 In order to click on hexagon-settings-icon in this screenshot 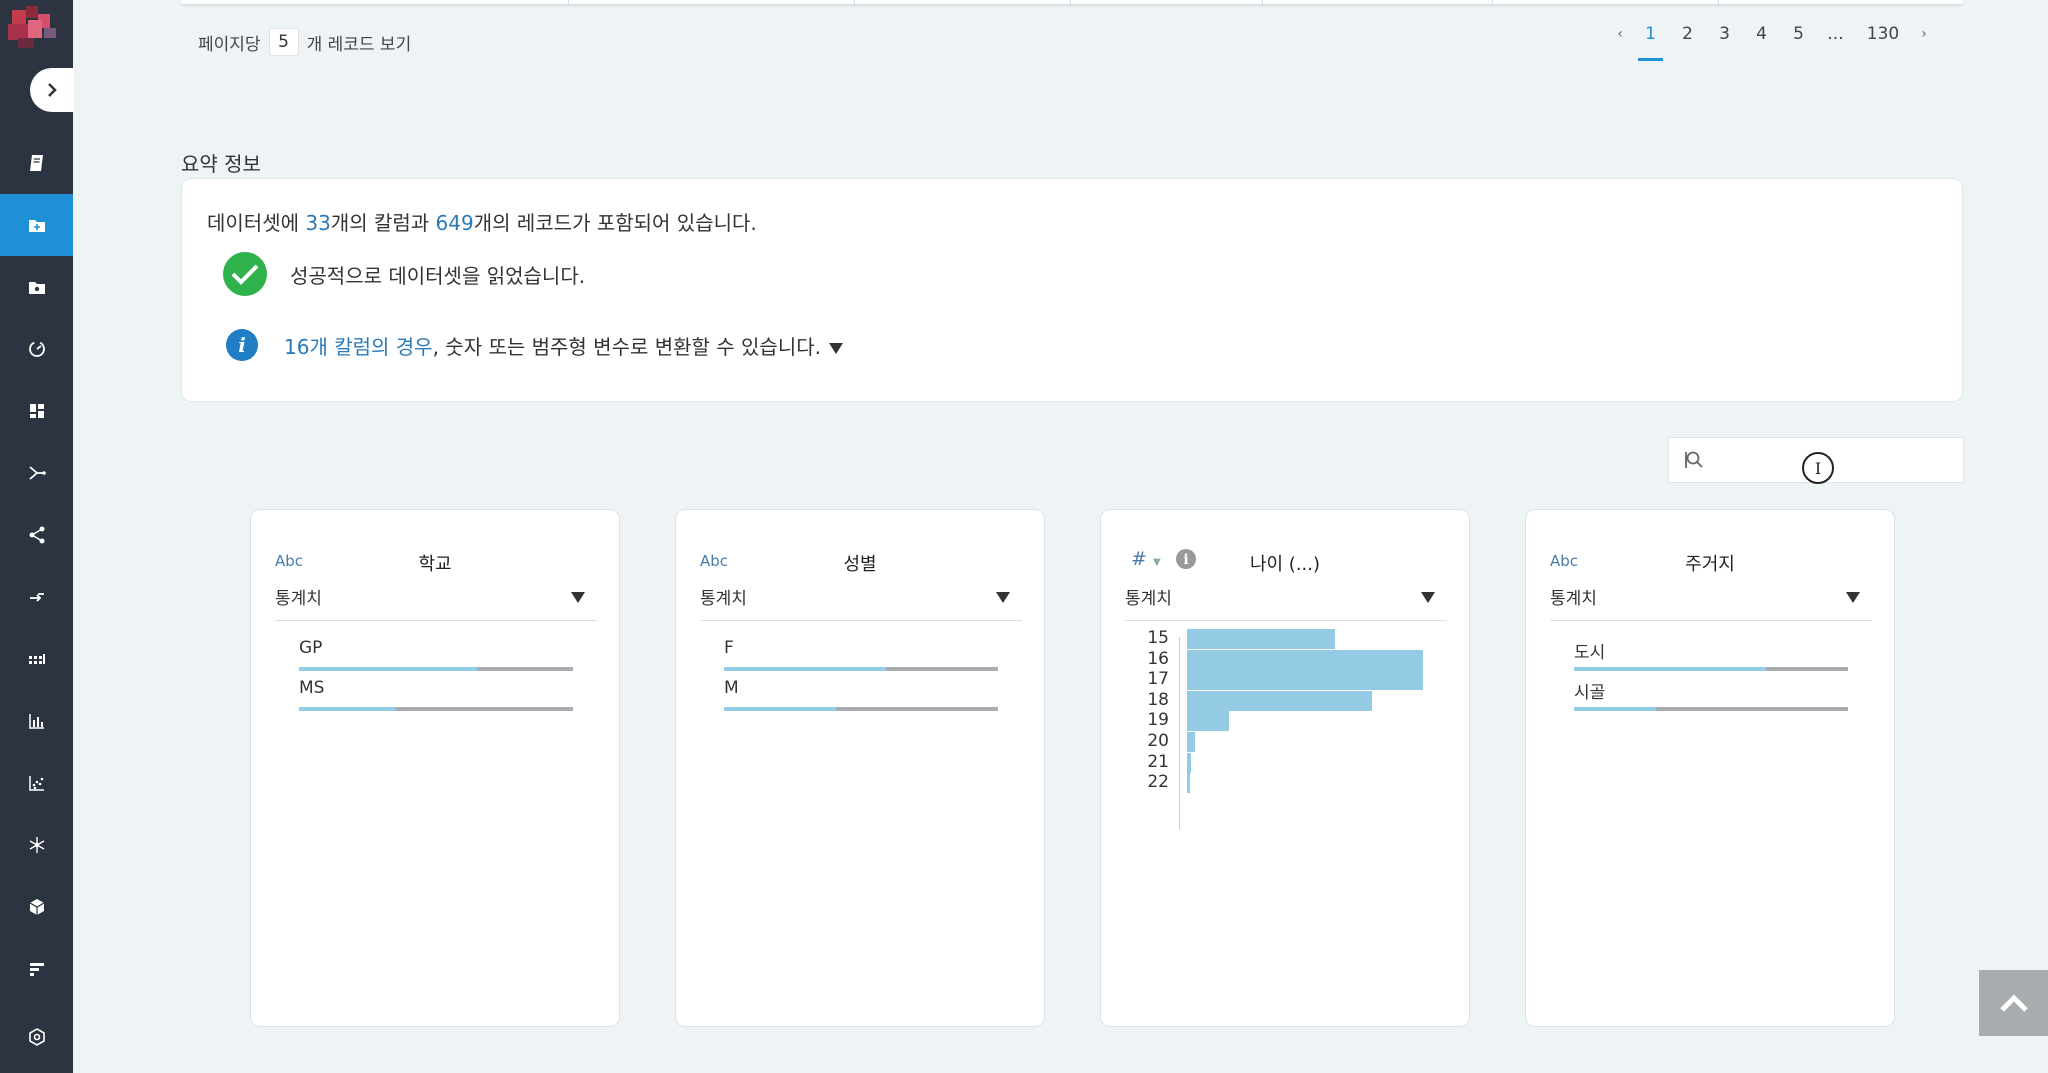, I will do `click(36, 1037)`.